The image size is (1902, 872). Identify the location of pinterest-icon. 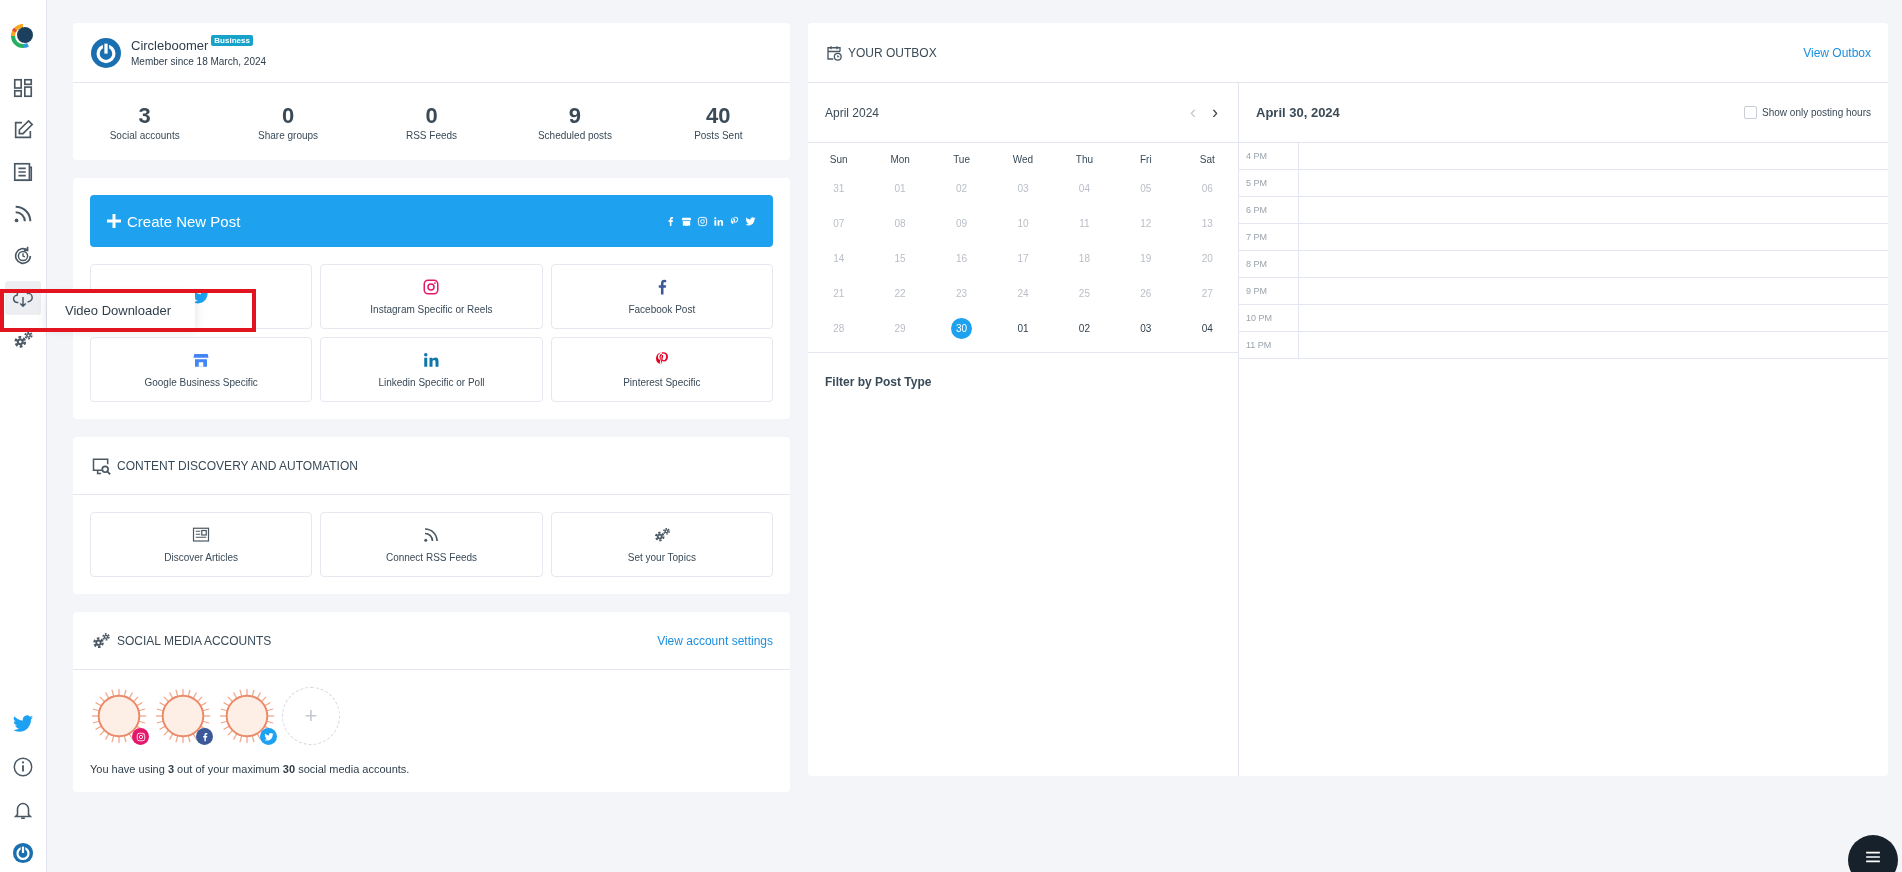
(734, 221).